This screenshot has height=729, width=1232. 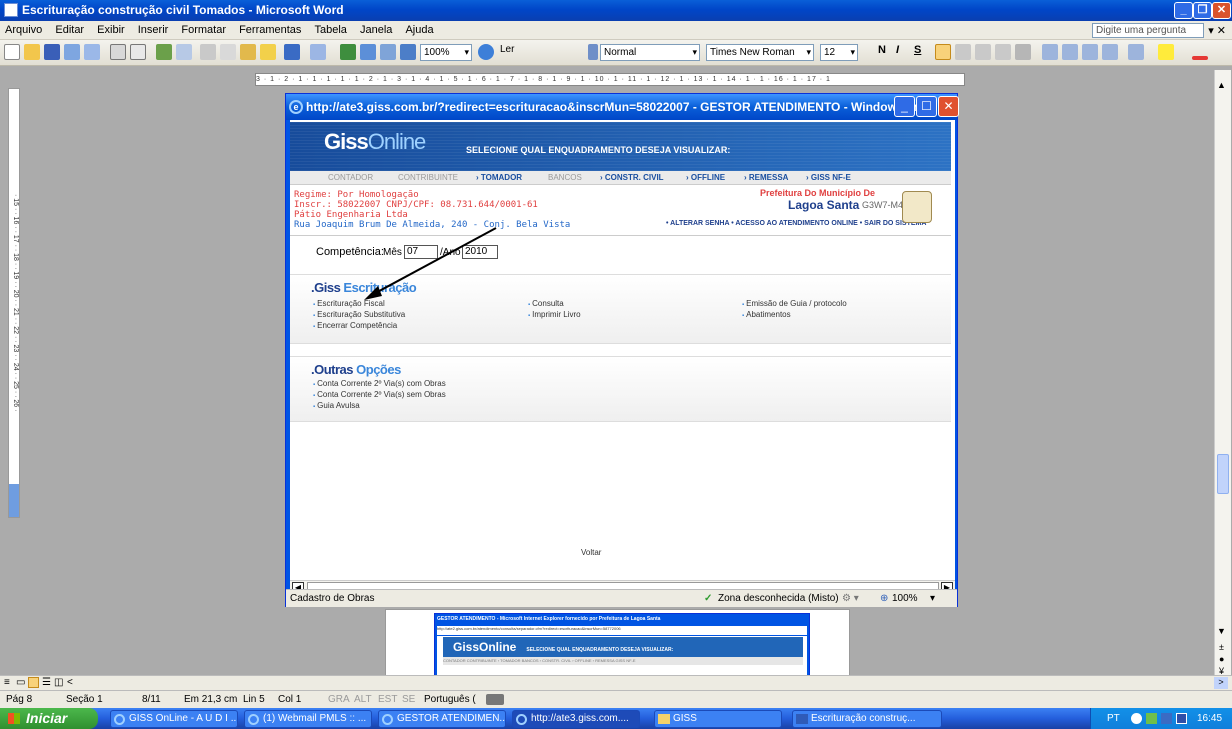 I want to click on zoom-select: 100%, so click(x=446, y=52).